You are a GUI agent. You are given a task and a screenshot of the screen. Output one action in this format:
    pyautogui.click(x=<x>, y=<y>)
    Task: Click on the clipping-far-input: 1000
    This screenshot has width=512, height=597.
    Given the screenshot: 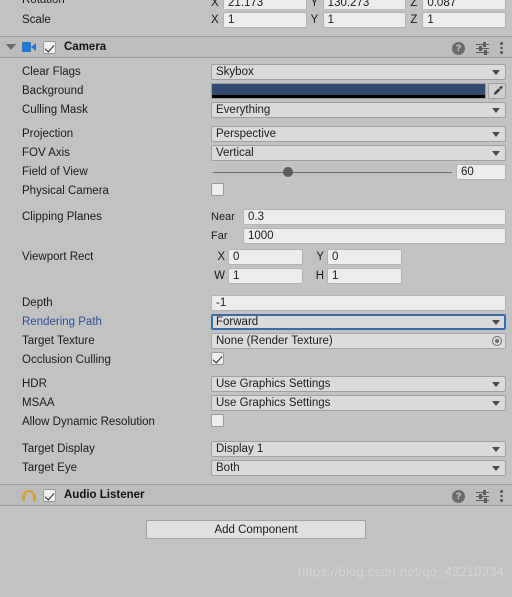 What is the action you would take?
    pyautogui.click(x=374, y=235)
    